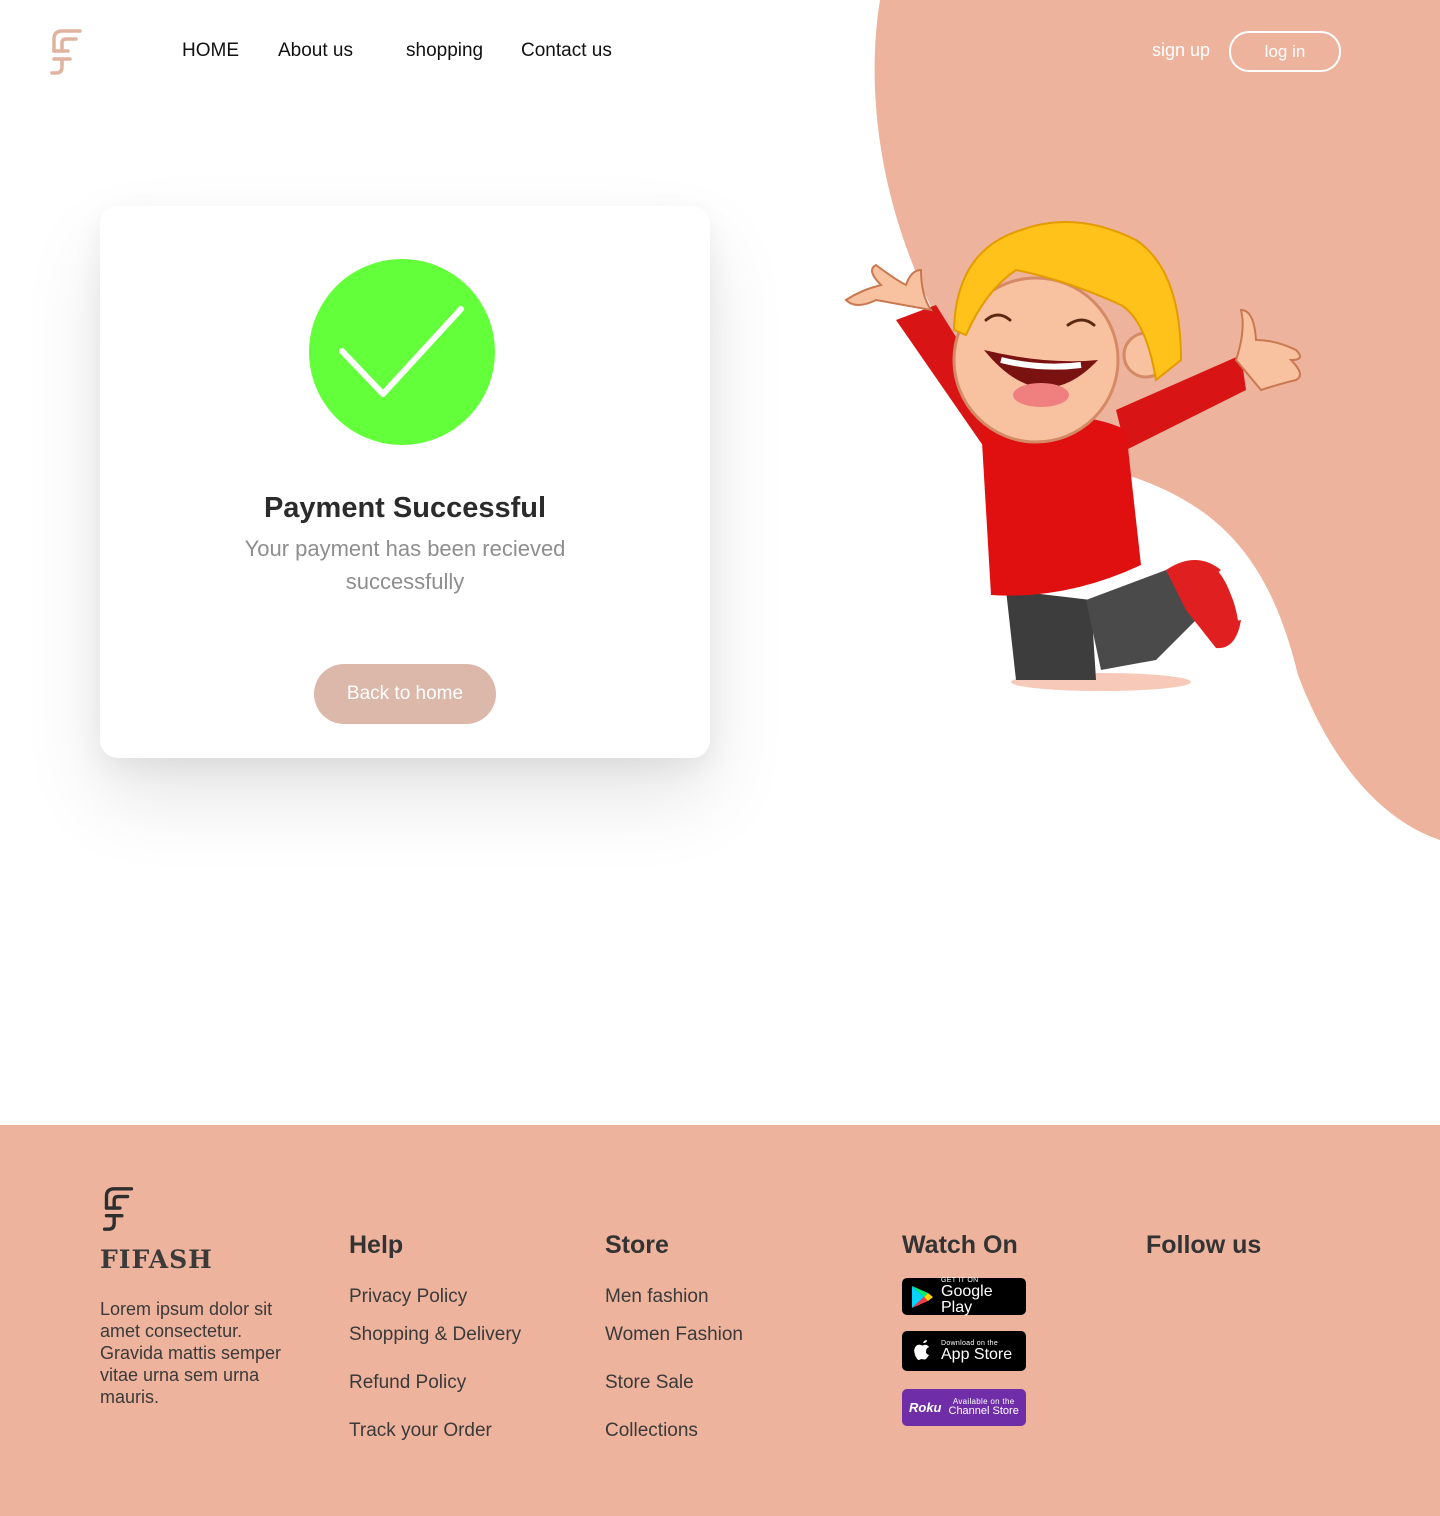 The height and width of the screenshot is (1516, 1440). What do you see at coordinates (925, 1407) in the screenshot?
I see `roku-icon: Roku` at bounding box center [925, 1407].